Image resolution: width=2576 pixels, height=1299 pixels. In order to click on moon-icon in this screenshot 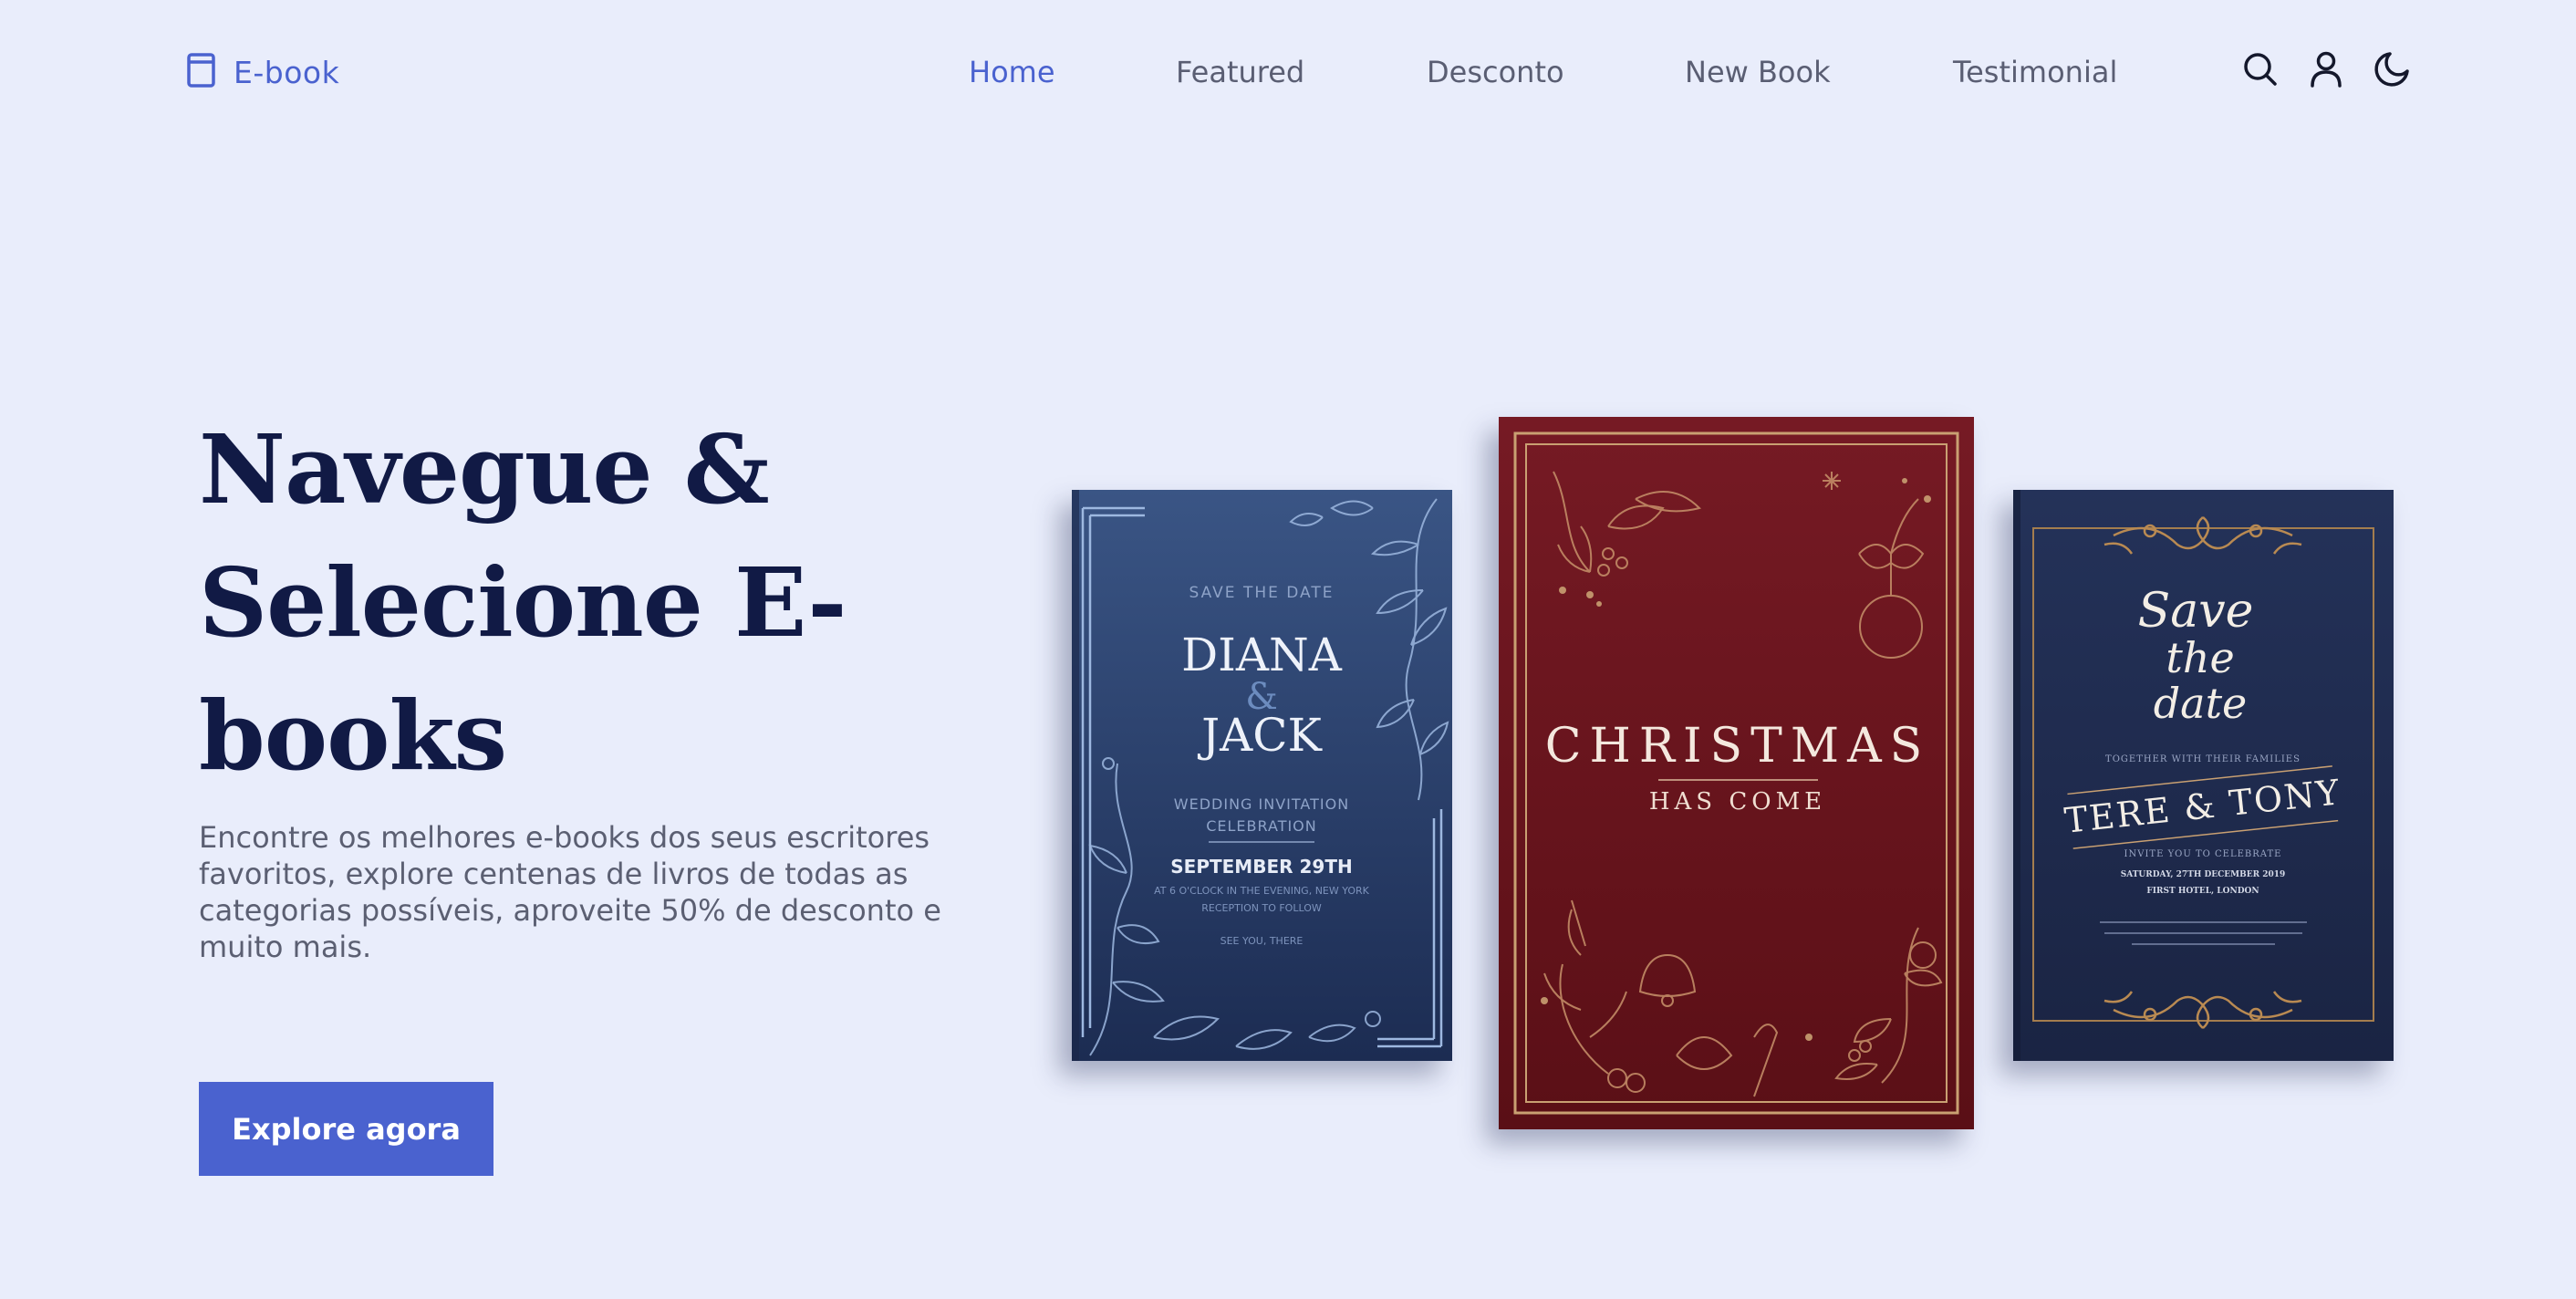, I will do `click(2391, 71)`.